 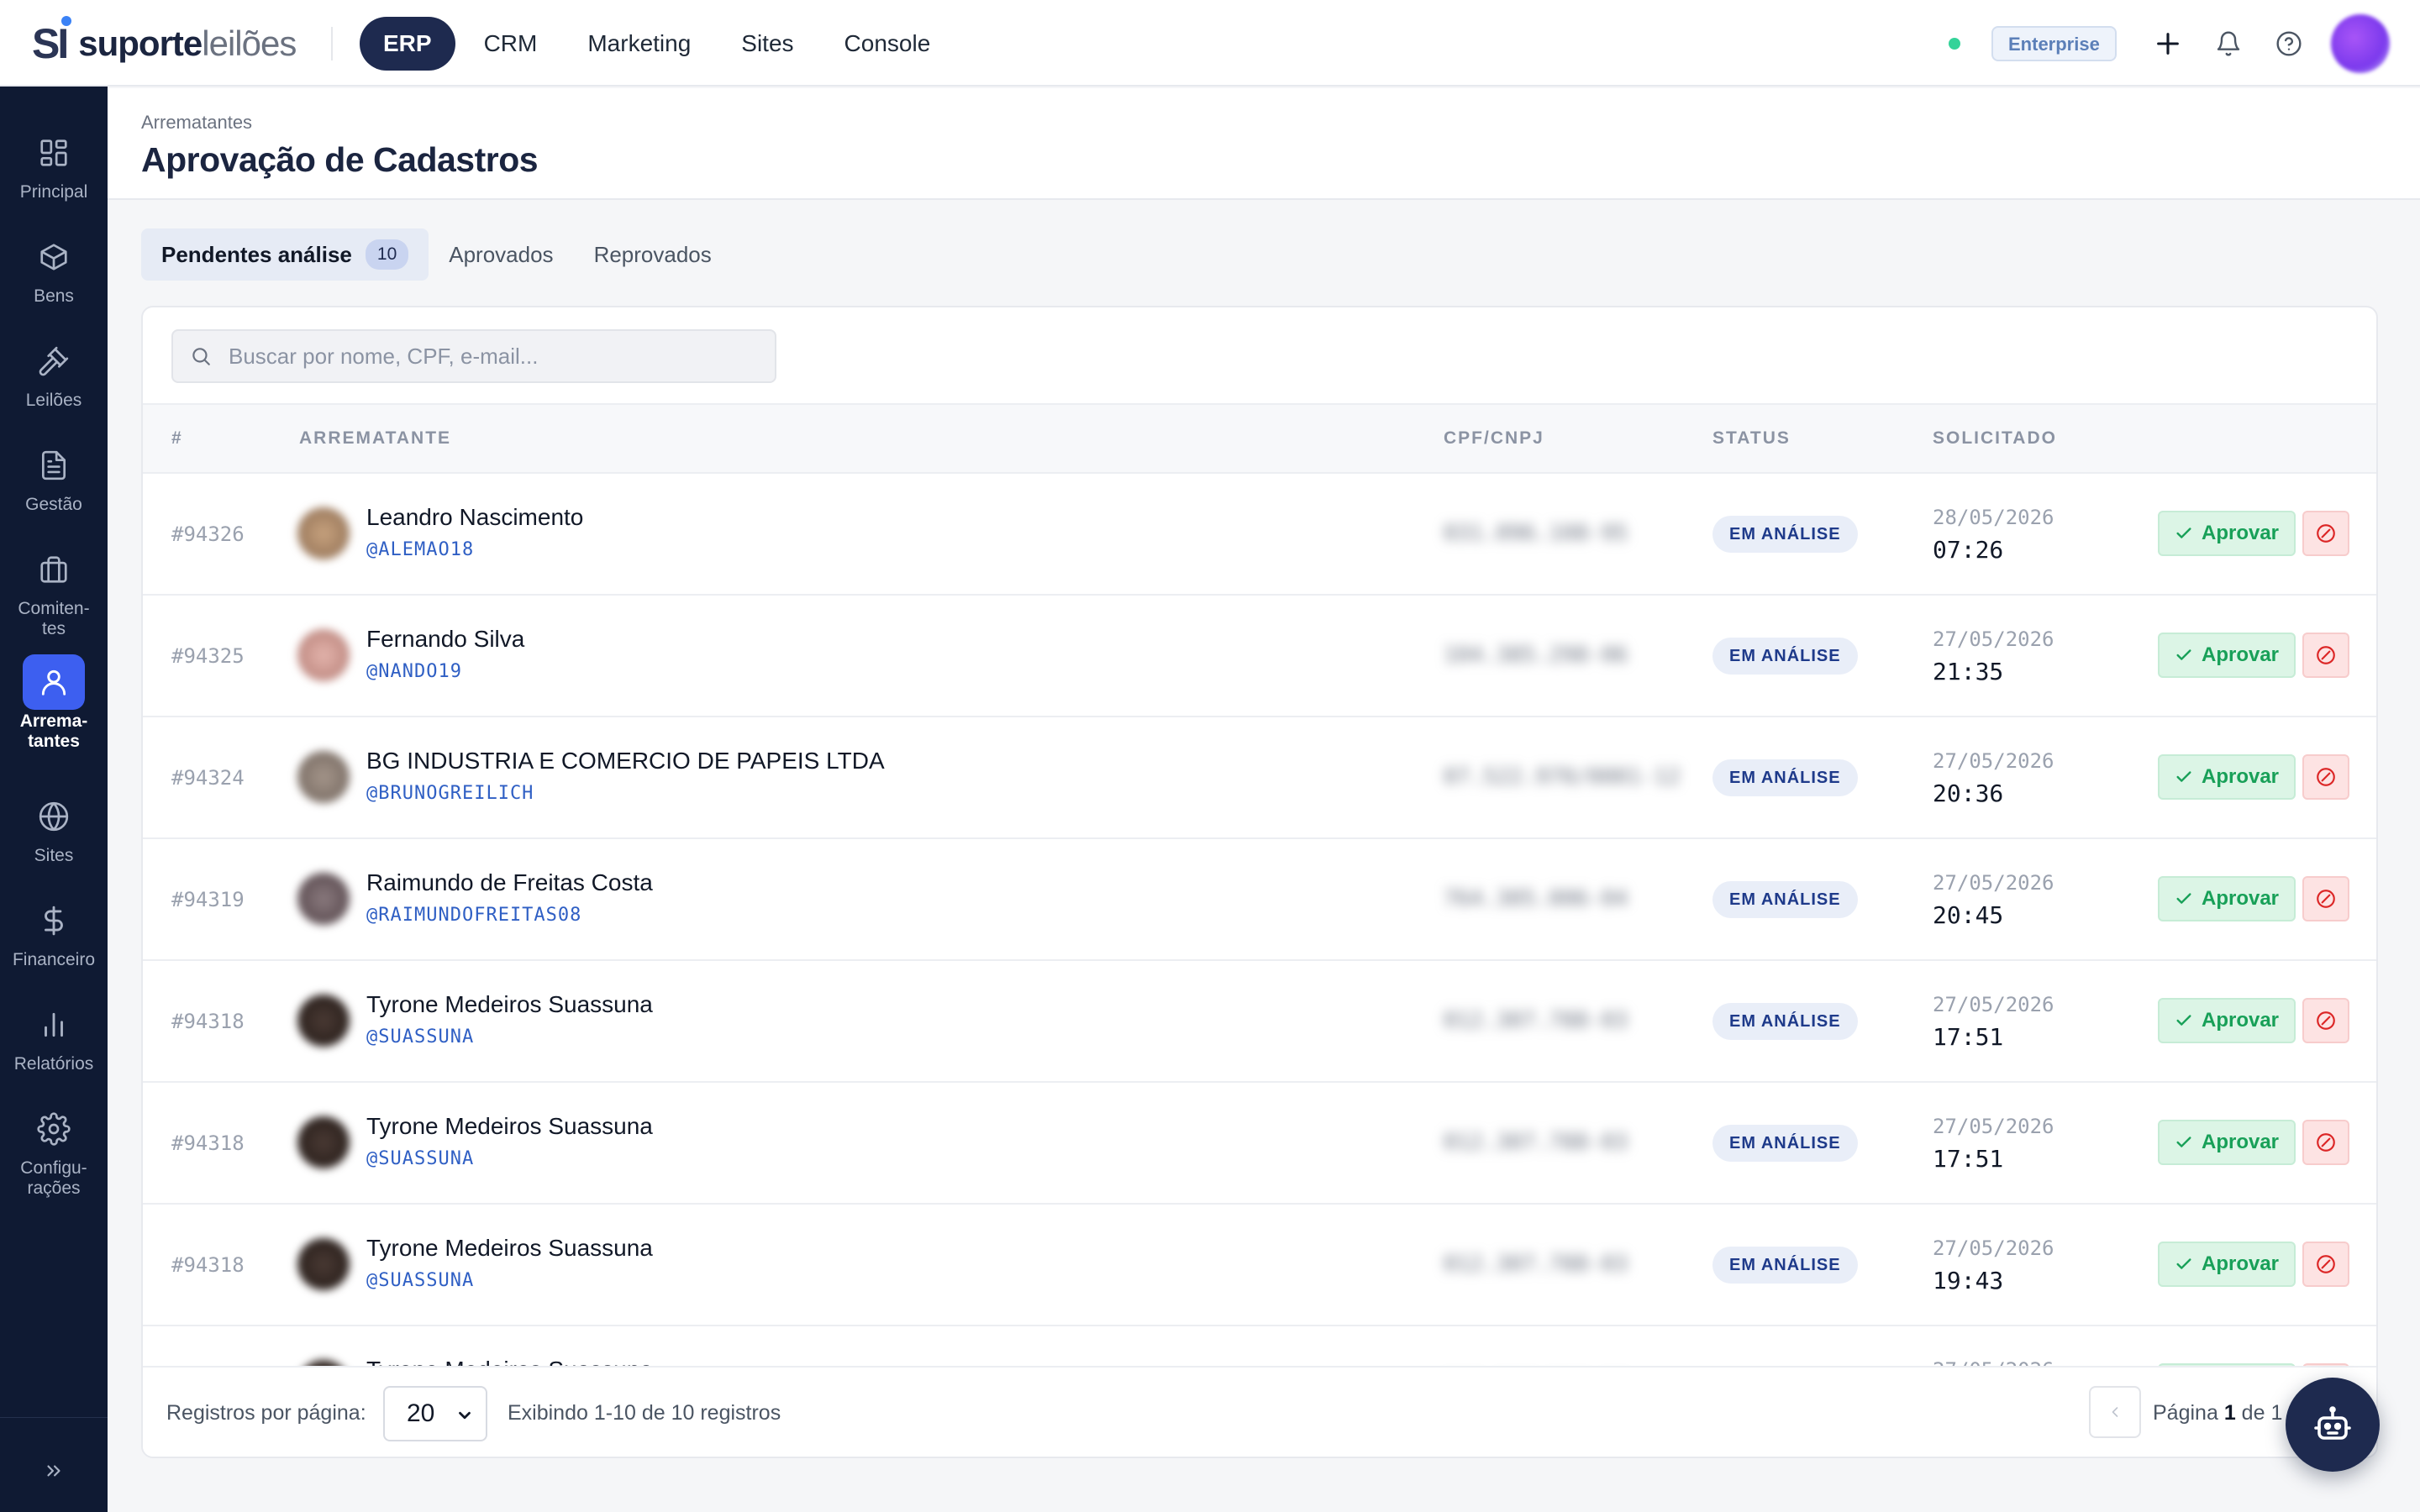 I want to click on request-date: 27/05/2026, so click(x=1993, y=761).